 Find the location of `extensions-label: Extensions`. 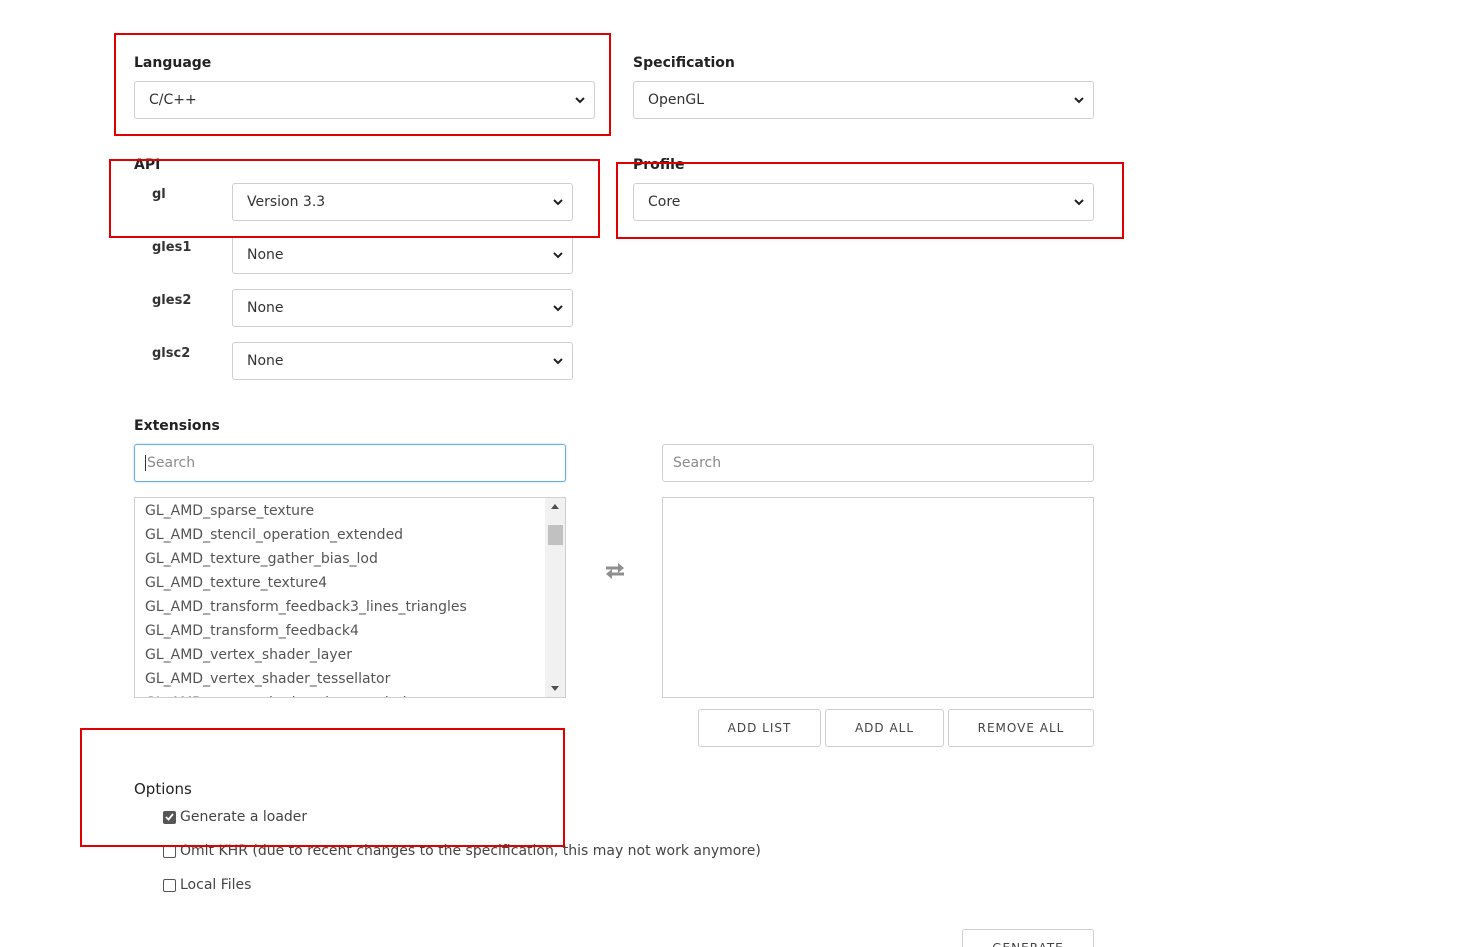

extensions-label: Extensions is located at coordinates (177, 426).